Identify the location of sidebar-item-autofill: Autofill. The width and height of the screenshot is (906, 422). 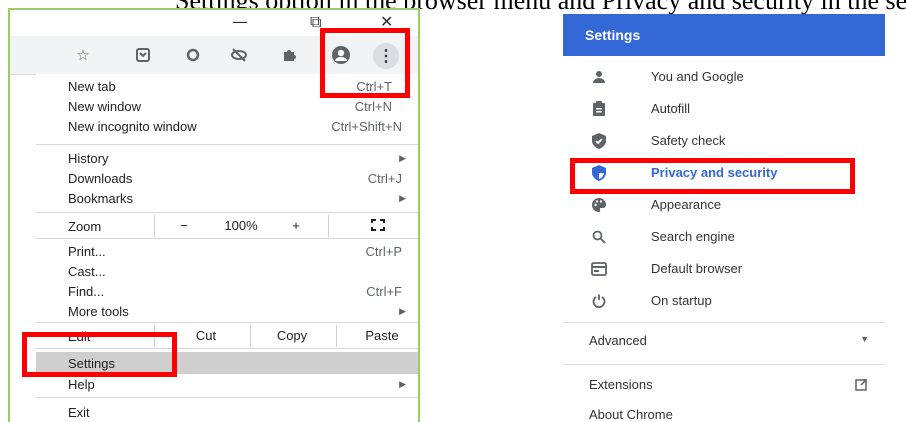
(724, 109).